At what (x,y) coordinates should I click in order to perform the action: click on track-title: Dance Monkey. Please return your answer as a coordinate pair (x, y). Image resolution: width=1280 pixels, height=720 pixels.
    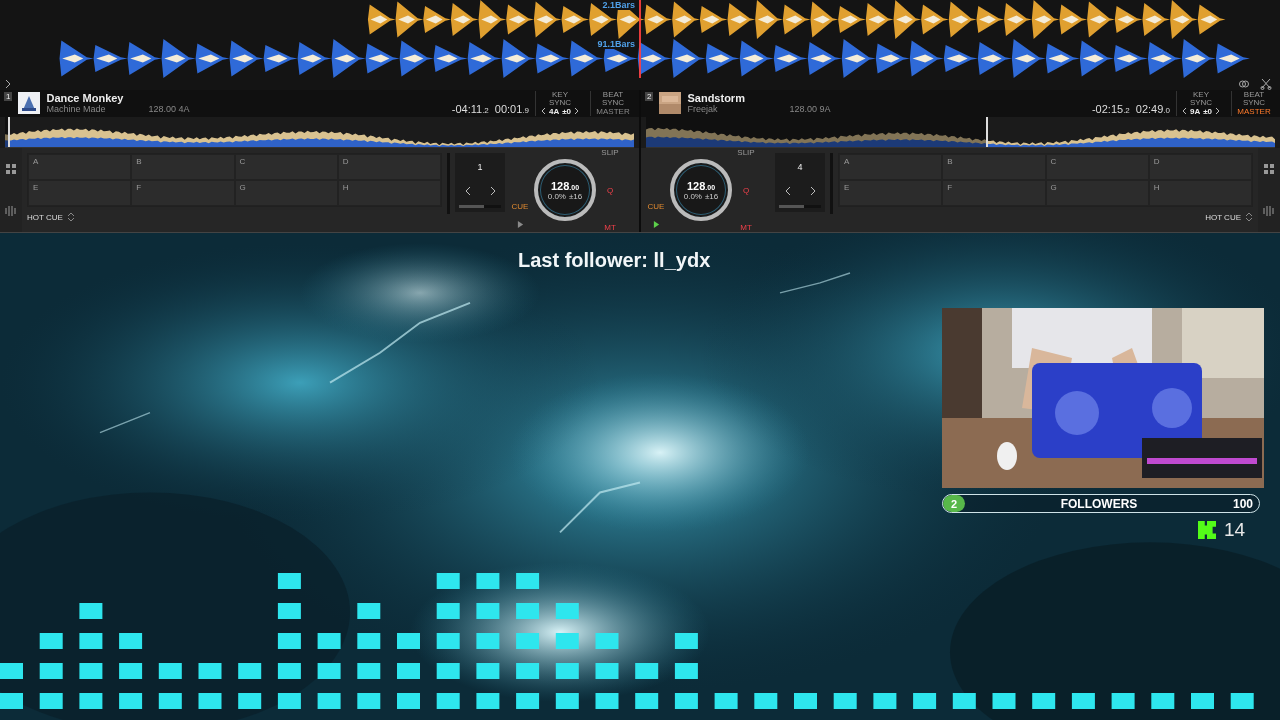
    Looking at the image, I should click on (85, 98).